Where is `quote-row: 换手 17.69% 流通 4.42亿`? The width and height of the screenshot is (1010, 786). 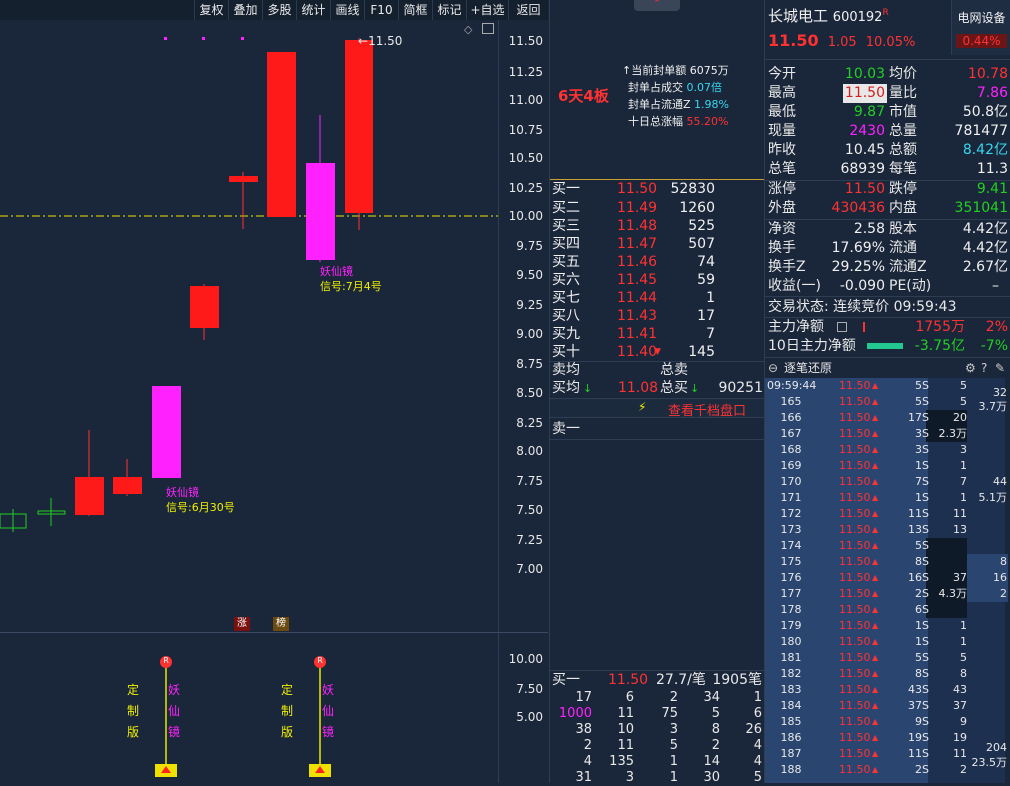 quote-row: 换手 17.69% 流通 4.42亿 is located at coordinates (888, 248).